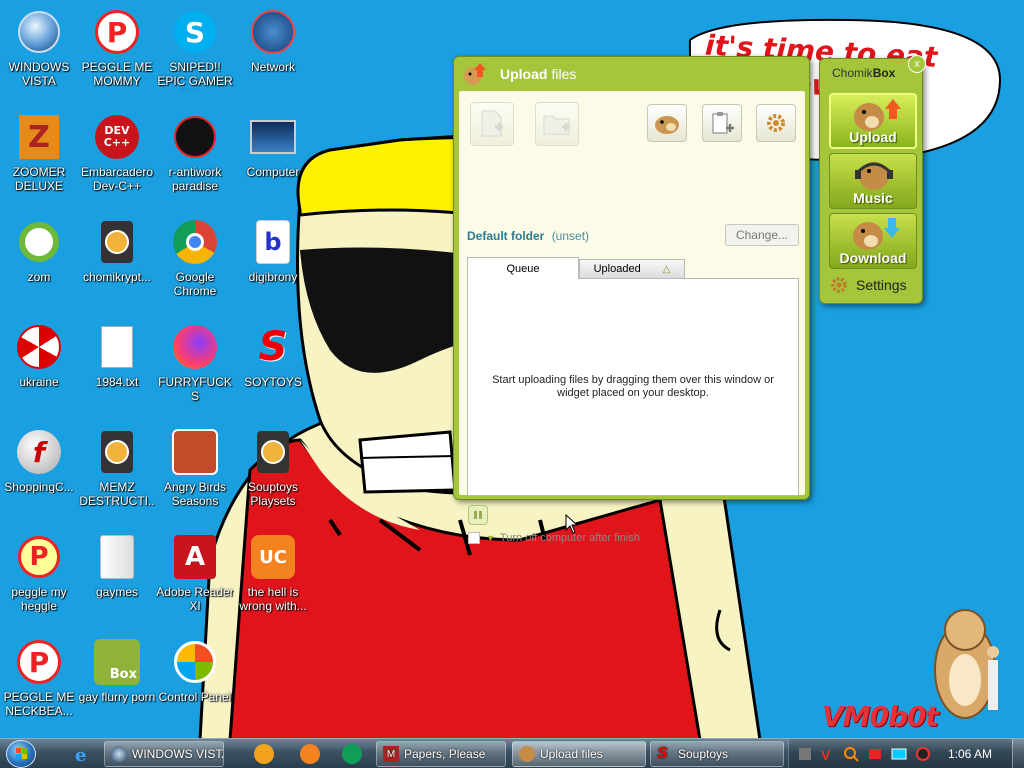 Image resolution: width=1024 pixels, height=768 pixels. I want to click on desktop-icon: Angry Birds Seasons, so click(195, 478).